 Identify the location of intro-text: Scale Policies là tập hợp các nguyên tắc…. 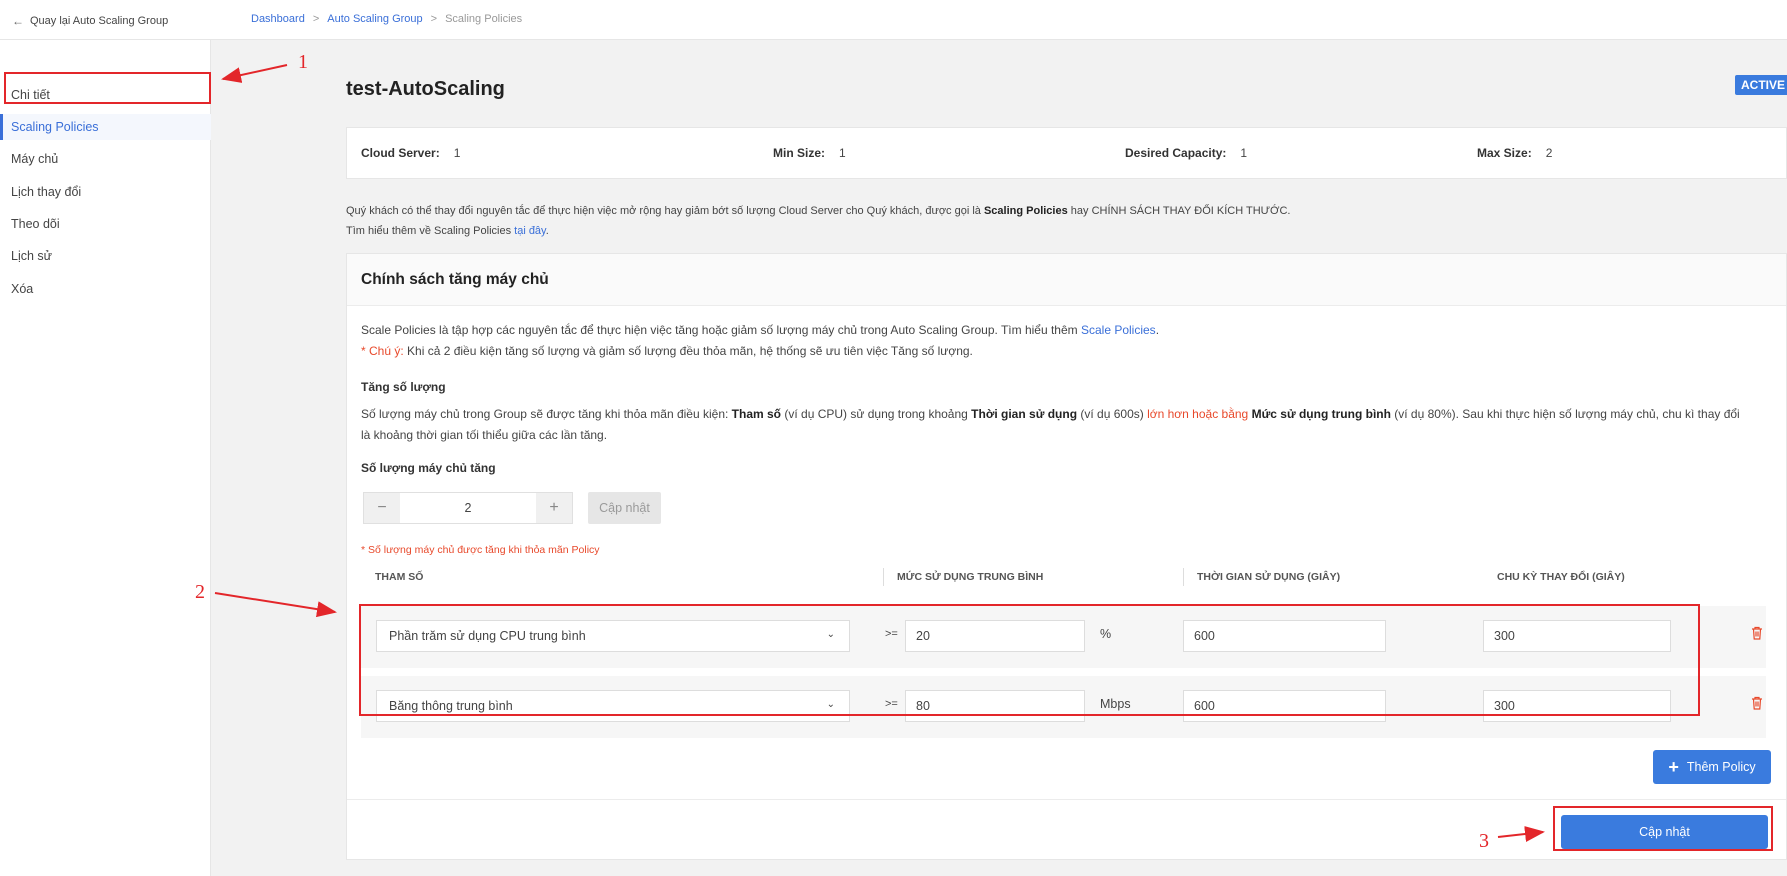
(721, 330).